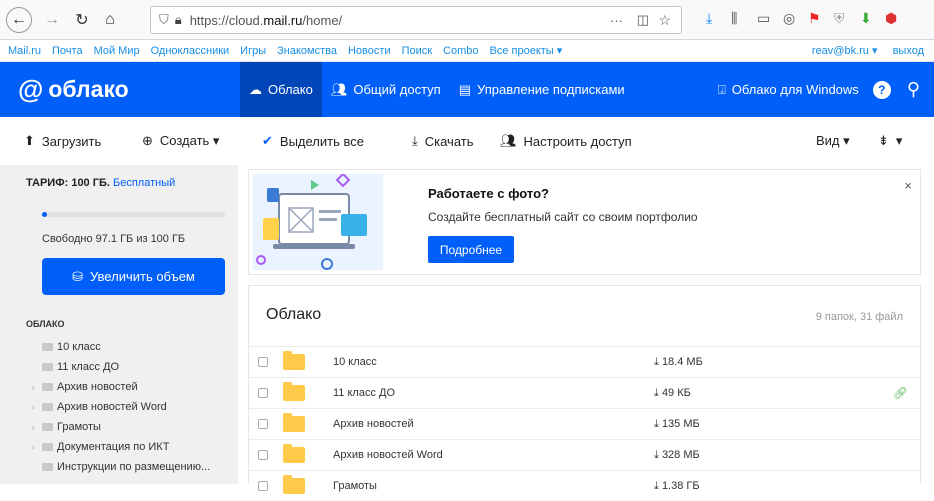  What do you see at coordinates (190, 51) in the screenshot?
I see `portal-link: Одноклассники` at bounding box center [190, 51].